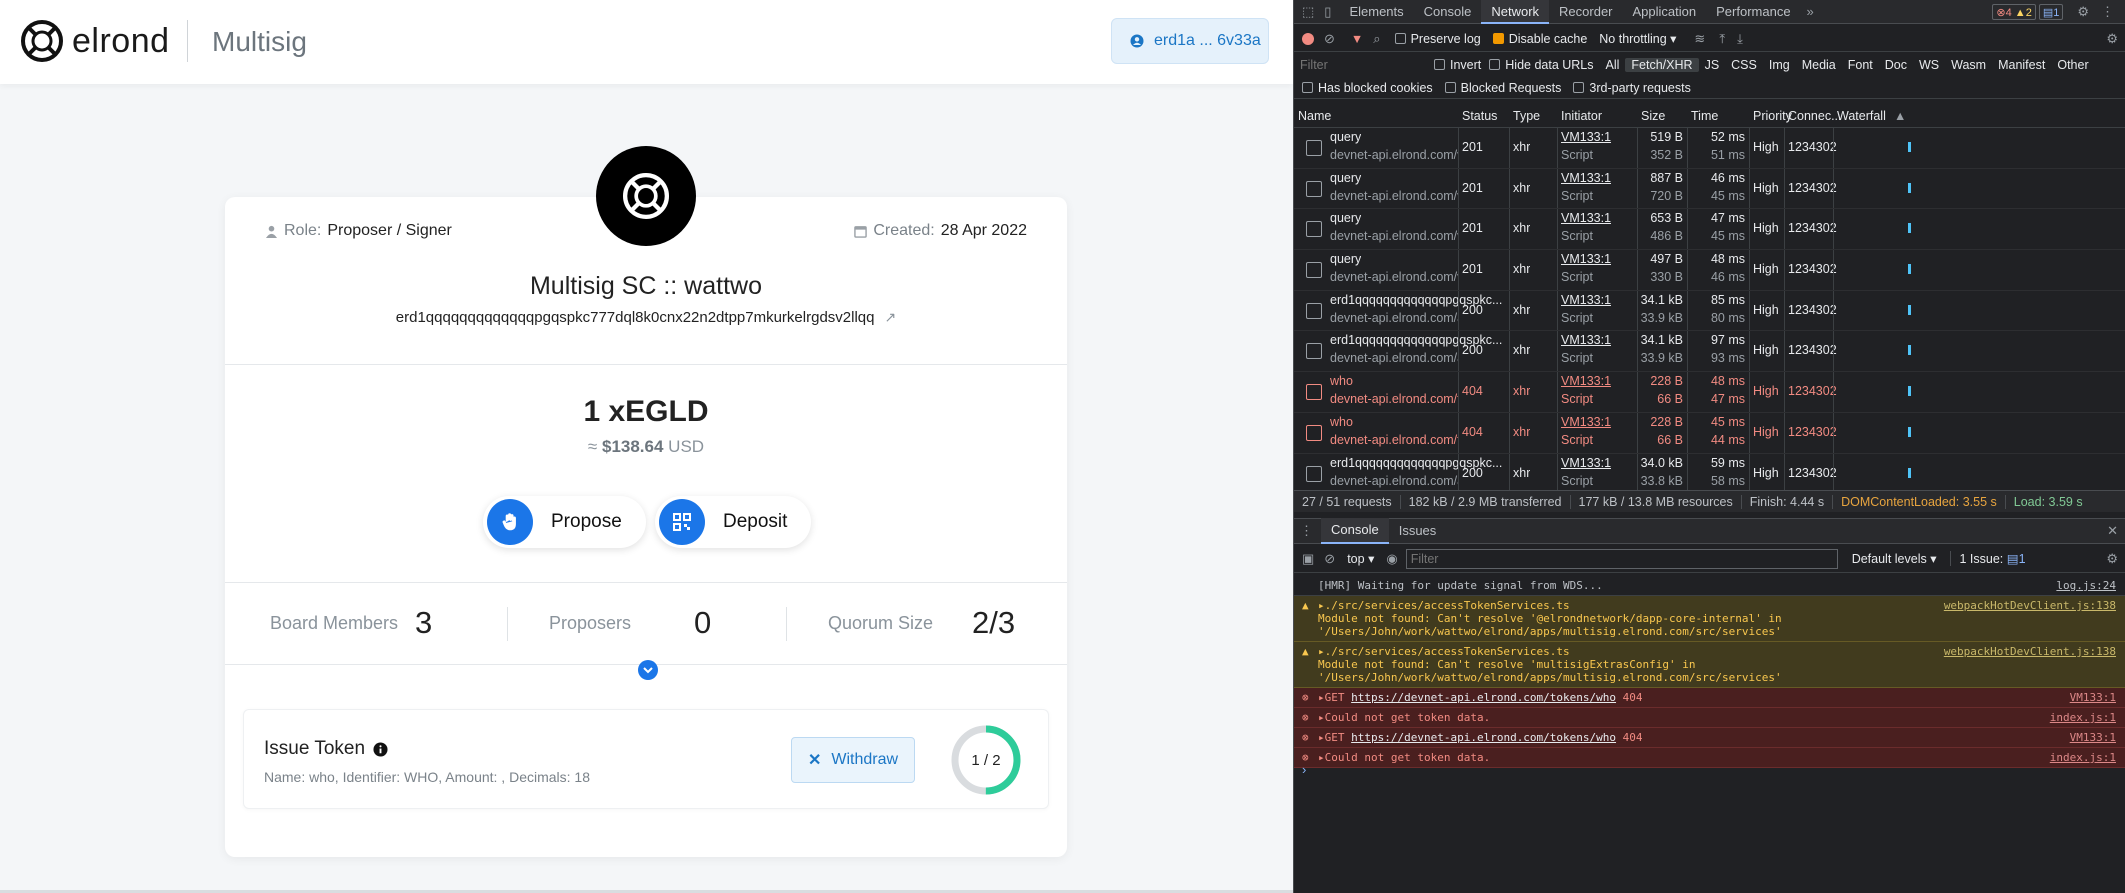 The image size is (2125, 893). I want to click on download-icon: ⤓, so click(1740, 39).